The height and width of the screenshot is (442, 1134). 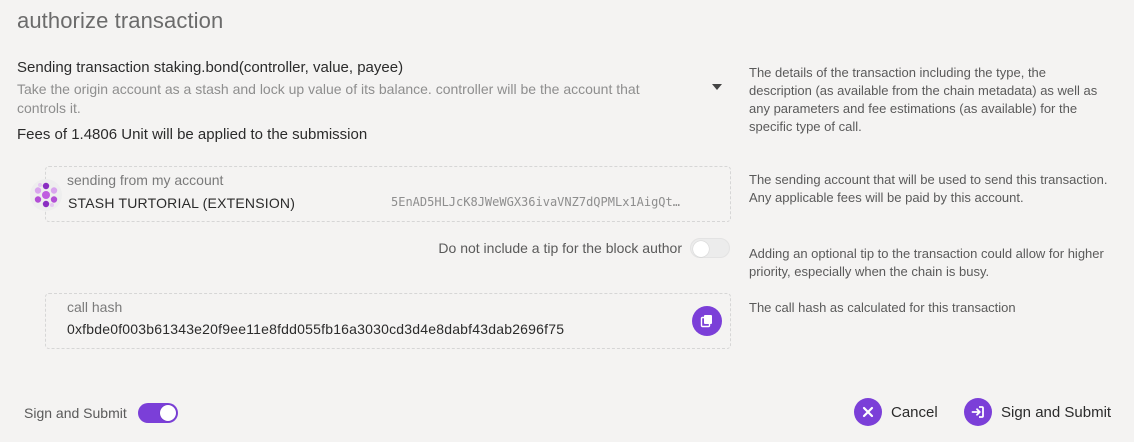 What do you see at coordinates (75, 413) in the screenshot?
I see `sign-toggle-label: Sign and Submit` at bounding box center [75, 413].